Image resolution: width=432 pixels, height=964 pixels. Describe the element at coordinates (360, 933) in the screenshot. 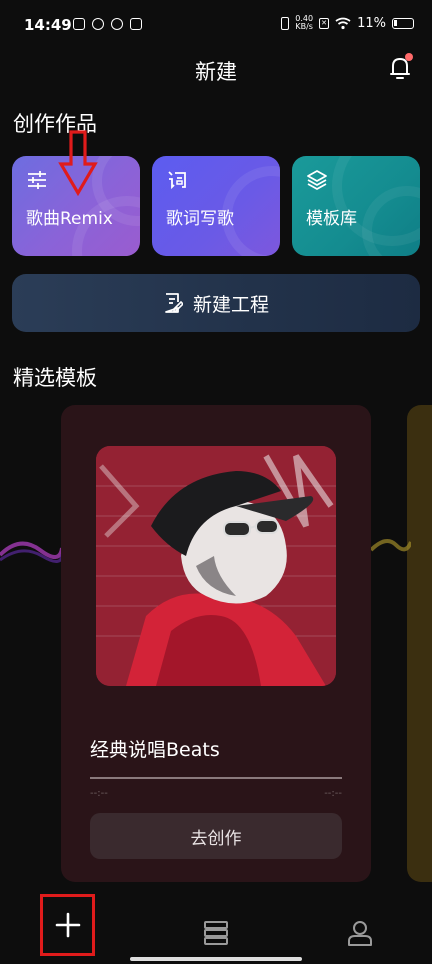

I see `profile-icon` at that location.